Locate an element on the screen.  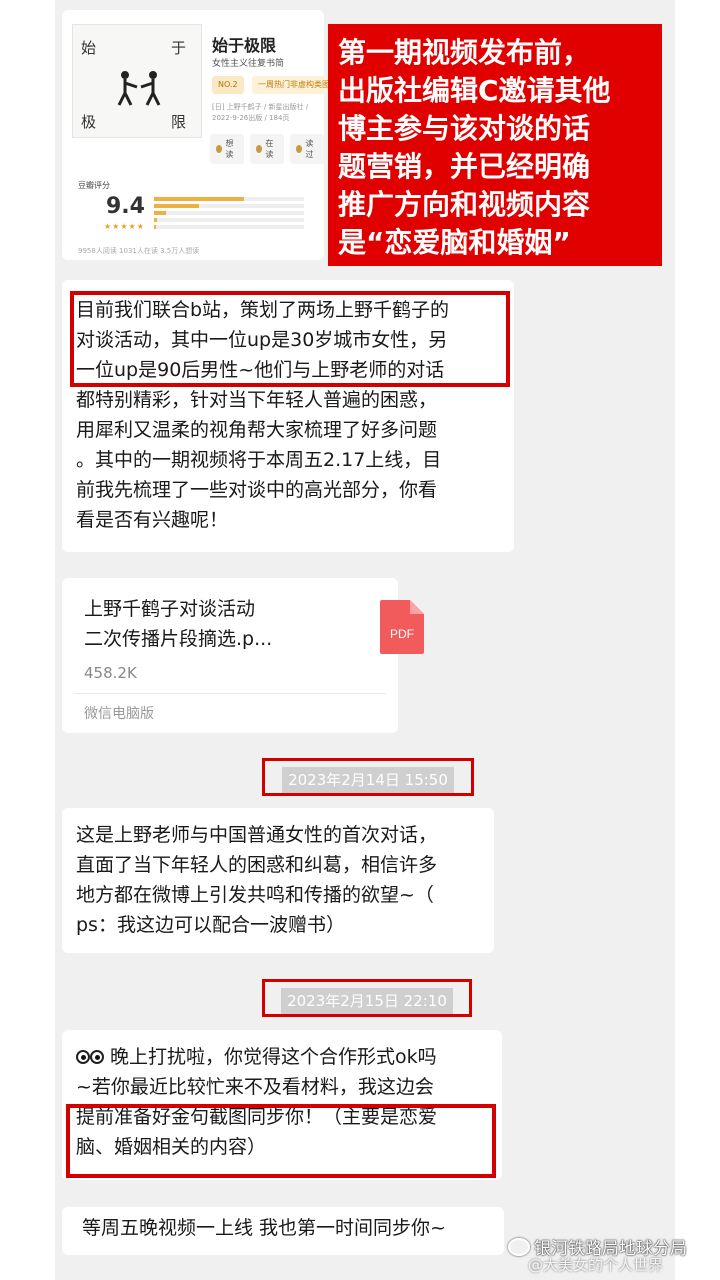
message-line: 。其中的一期视频将于本周五2.17上线，目 is located at coordinates (259, 460).